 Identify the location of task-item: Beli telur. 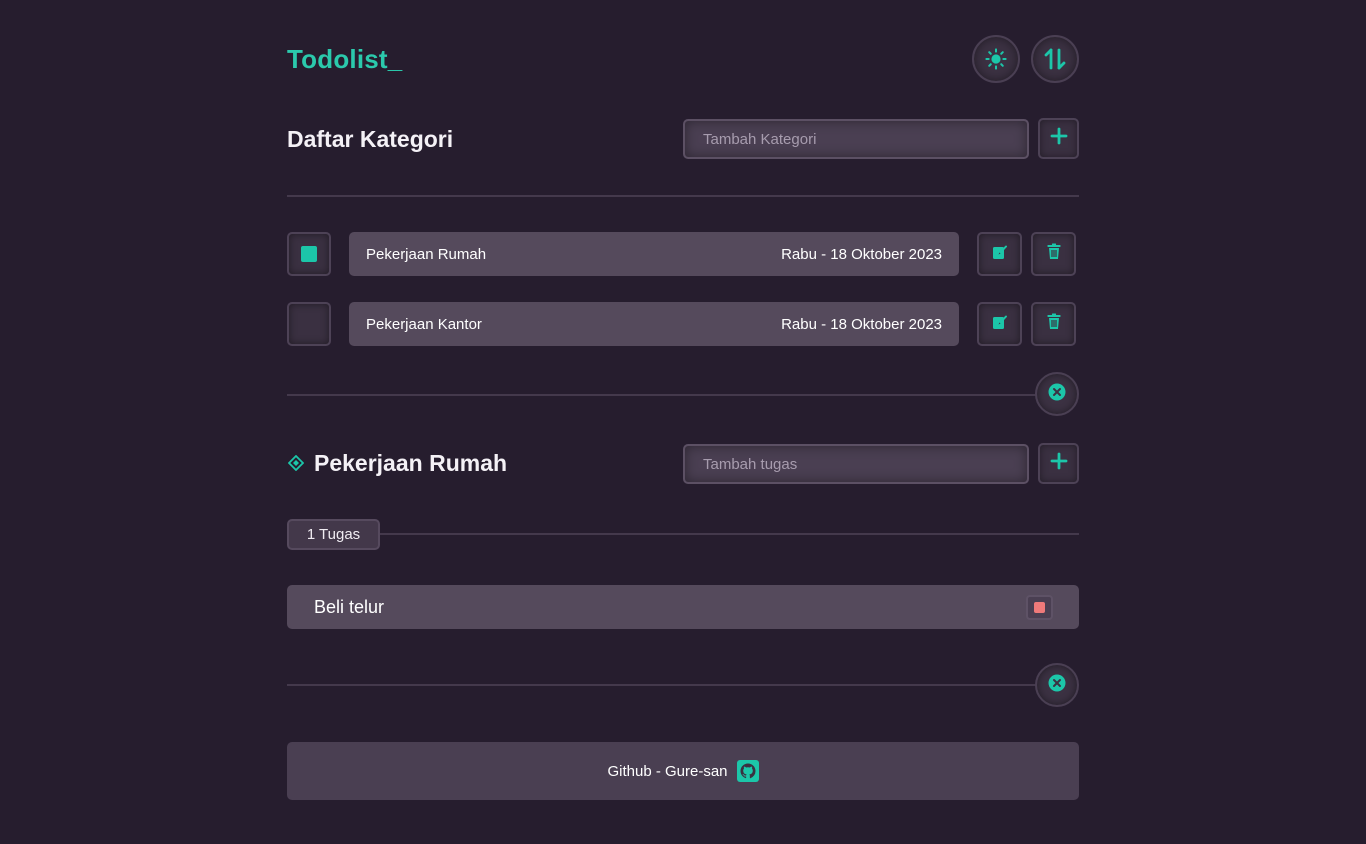
(683, 607).